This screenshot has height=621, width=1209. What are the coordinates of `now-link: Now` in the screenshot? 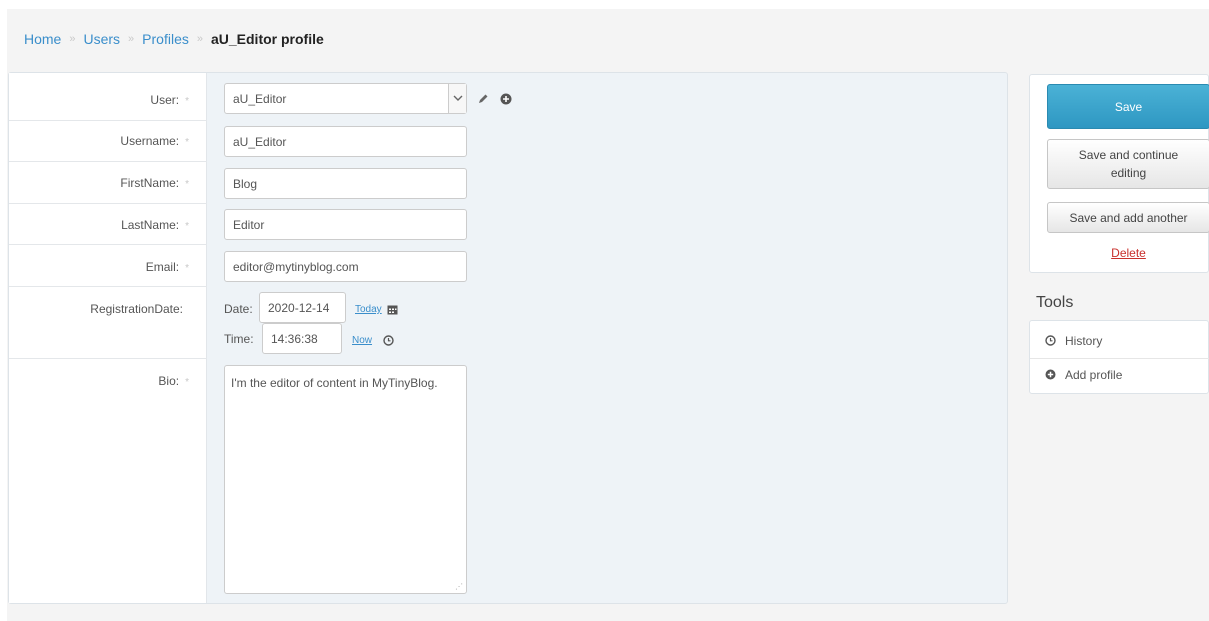 It's located at (362, 340).